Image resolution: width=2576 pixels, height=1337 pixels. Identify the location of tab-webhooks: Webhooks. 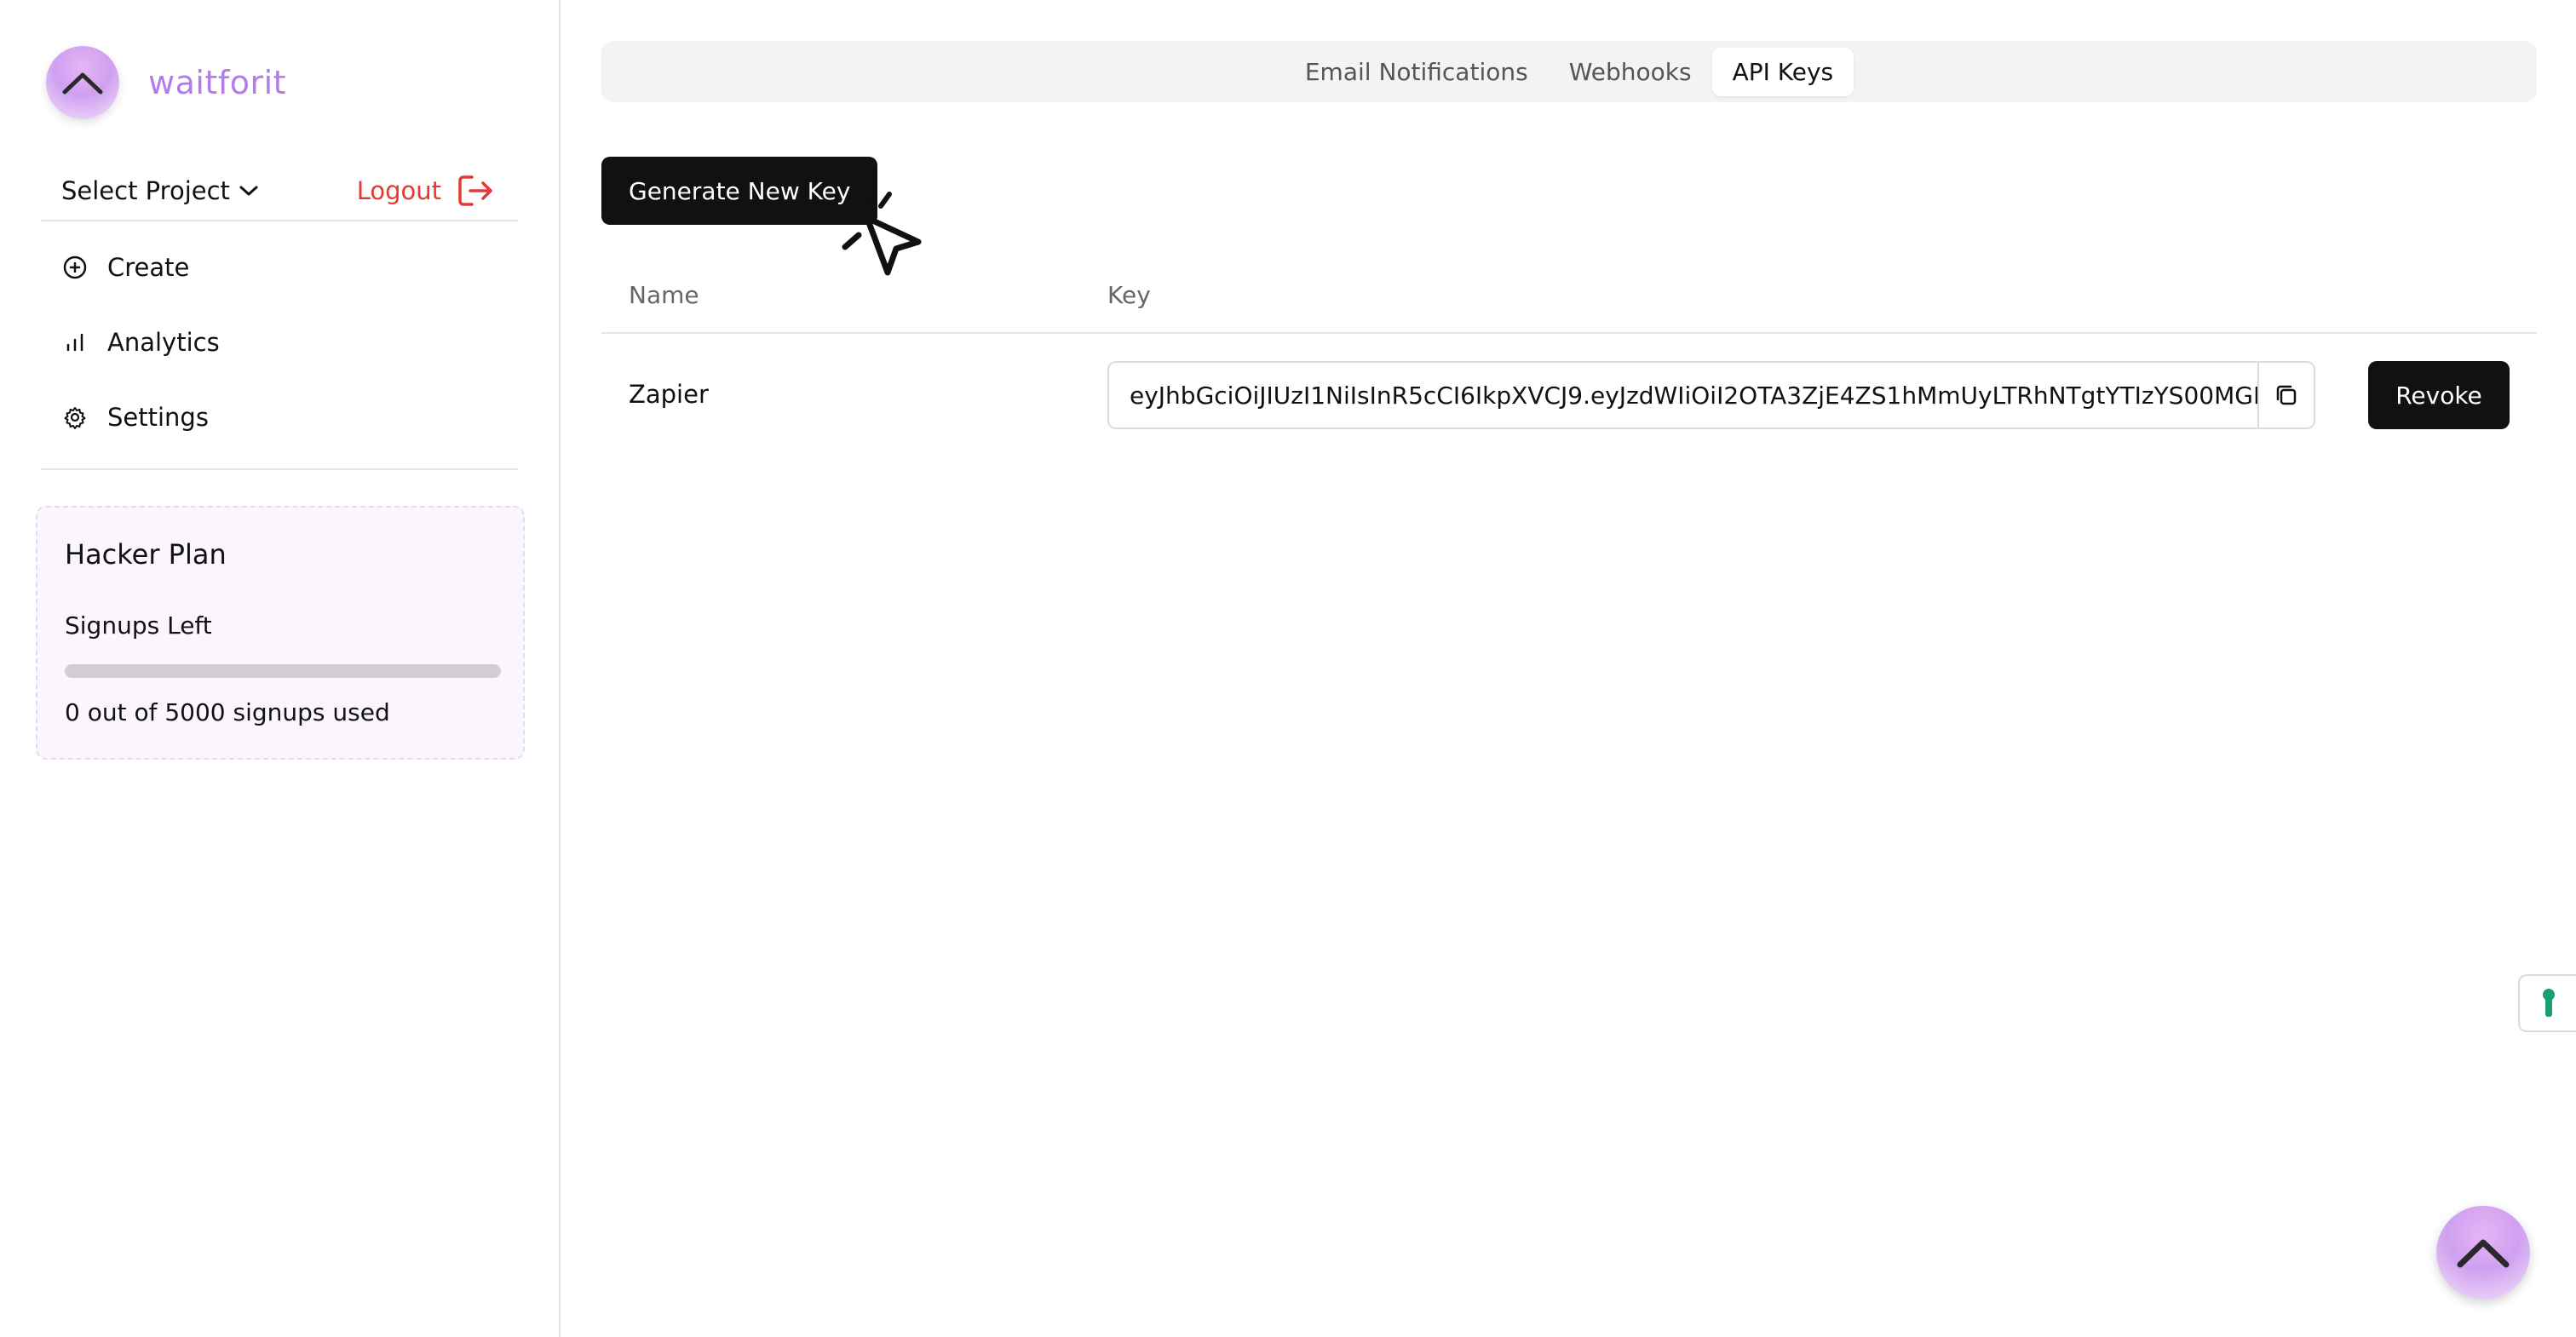
(1631, 72).